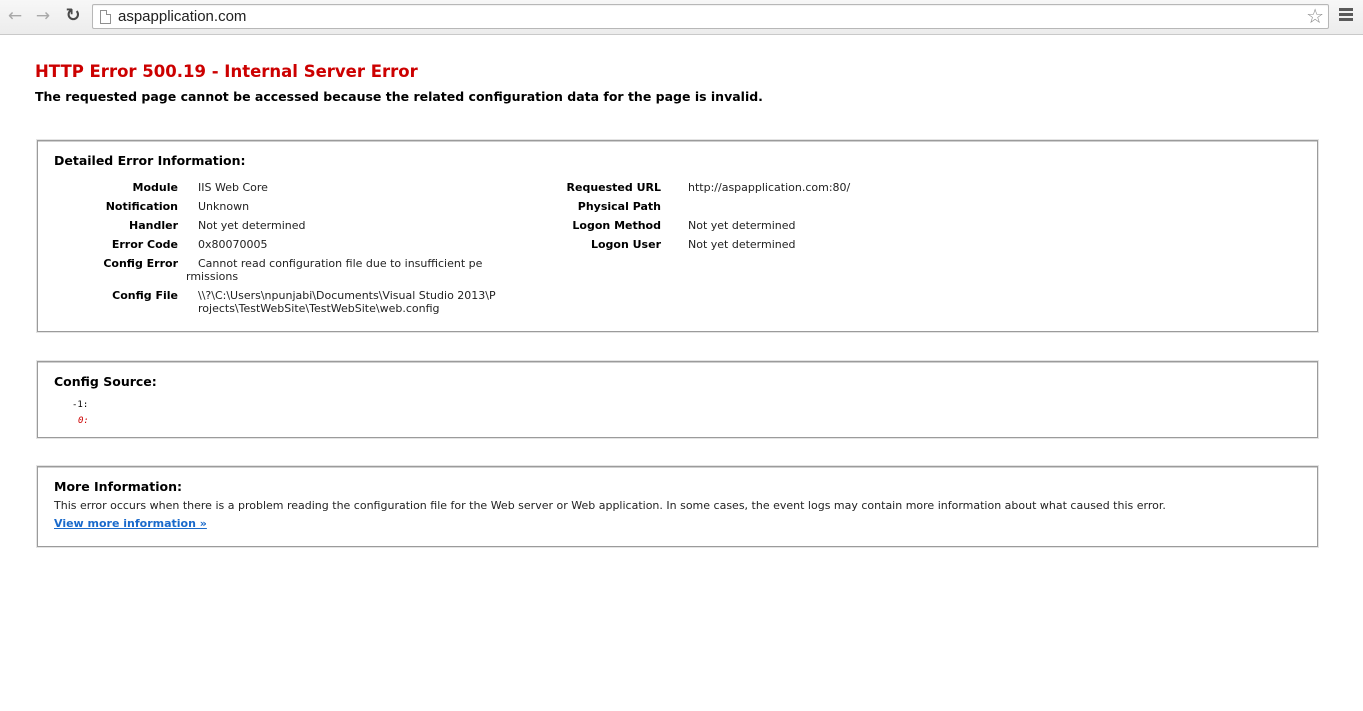 The width and height of the screenshot is (1363, 711). What do you see at coordinates (291, 247) in the screenshot?
I see `detail-row: Error Code 0x80070005` at bounding box center [291, 247].